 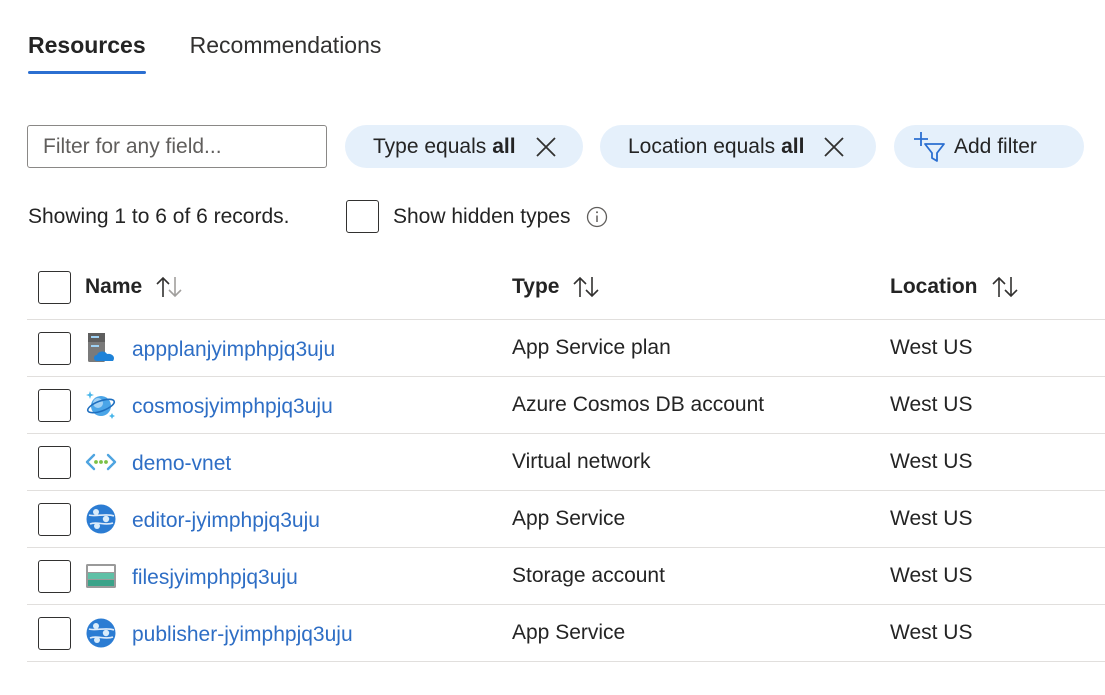 What do you see at coordinates (286, 53) in the screenshot?
I see `tab-recommendations: Recommendations` at bounding box center [286, 53].